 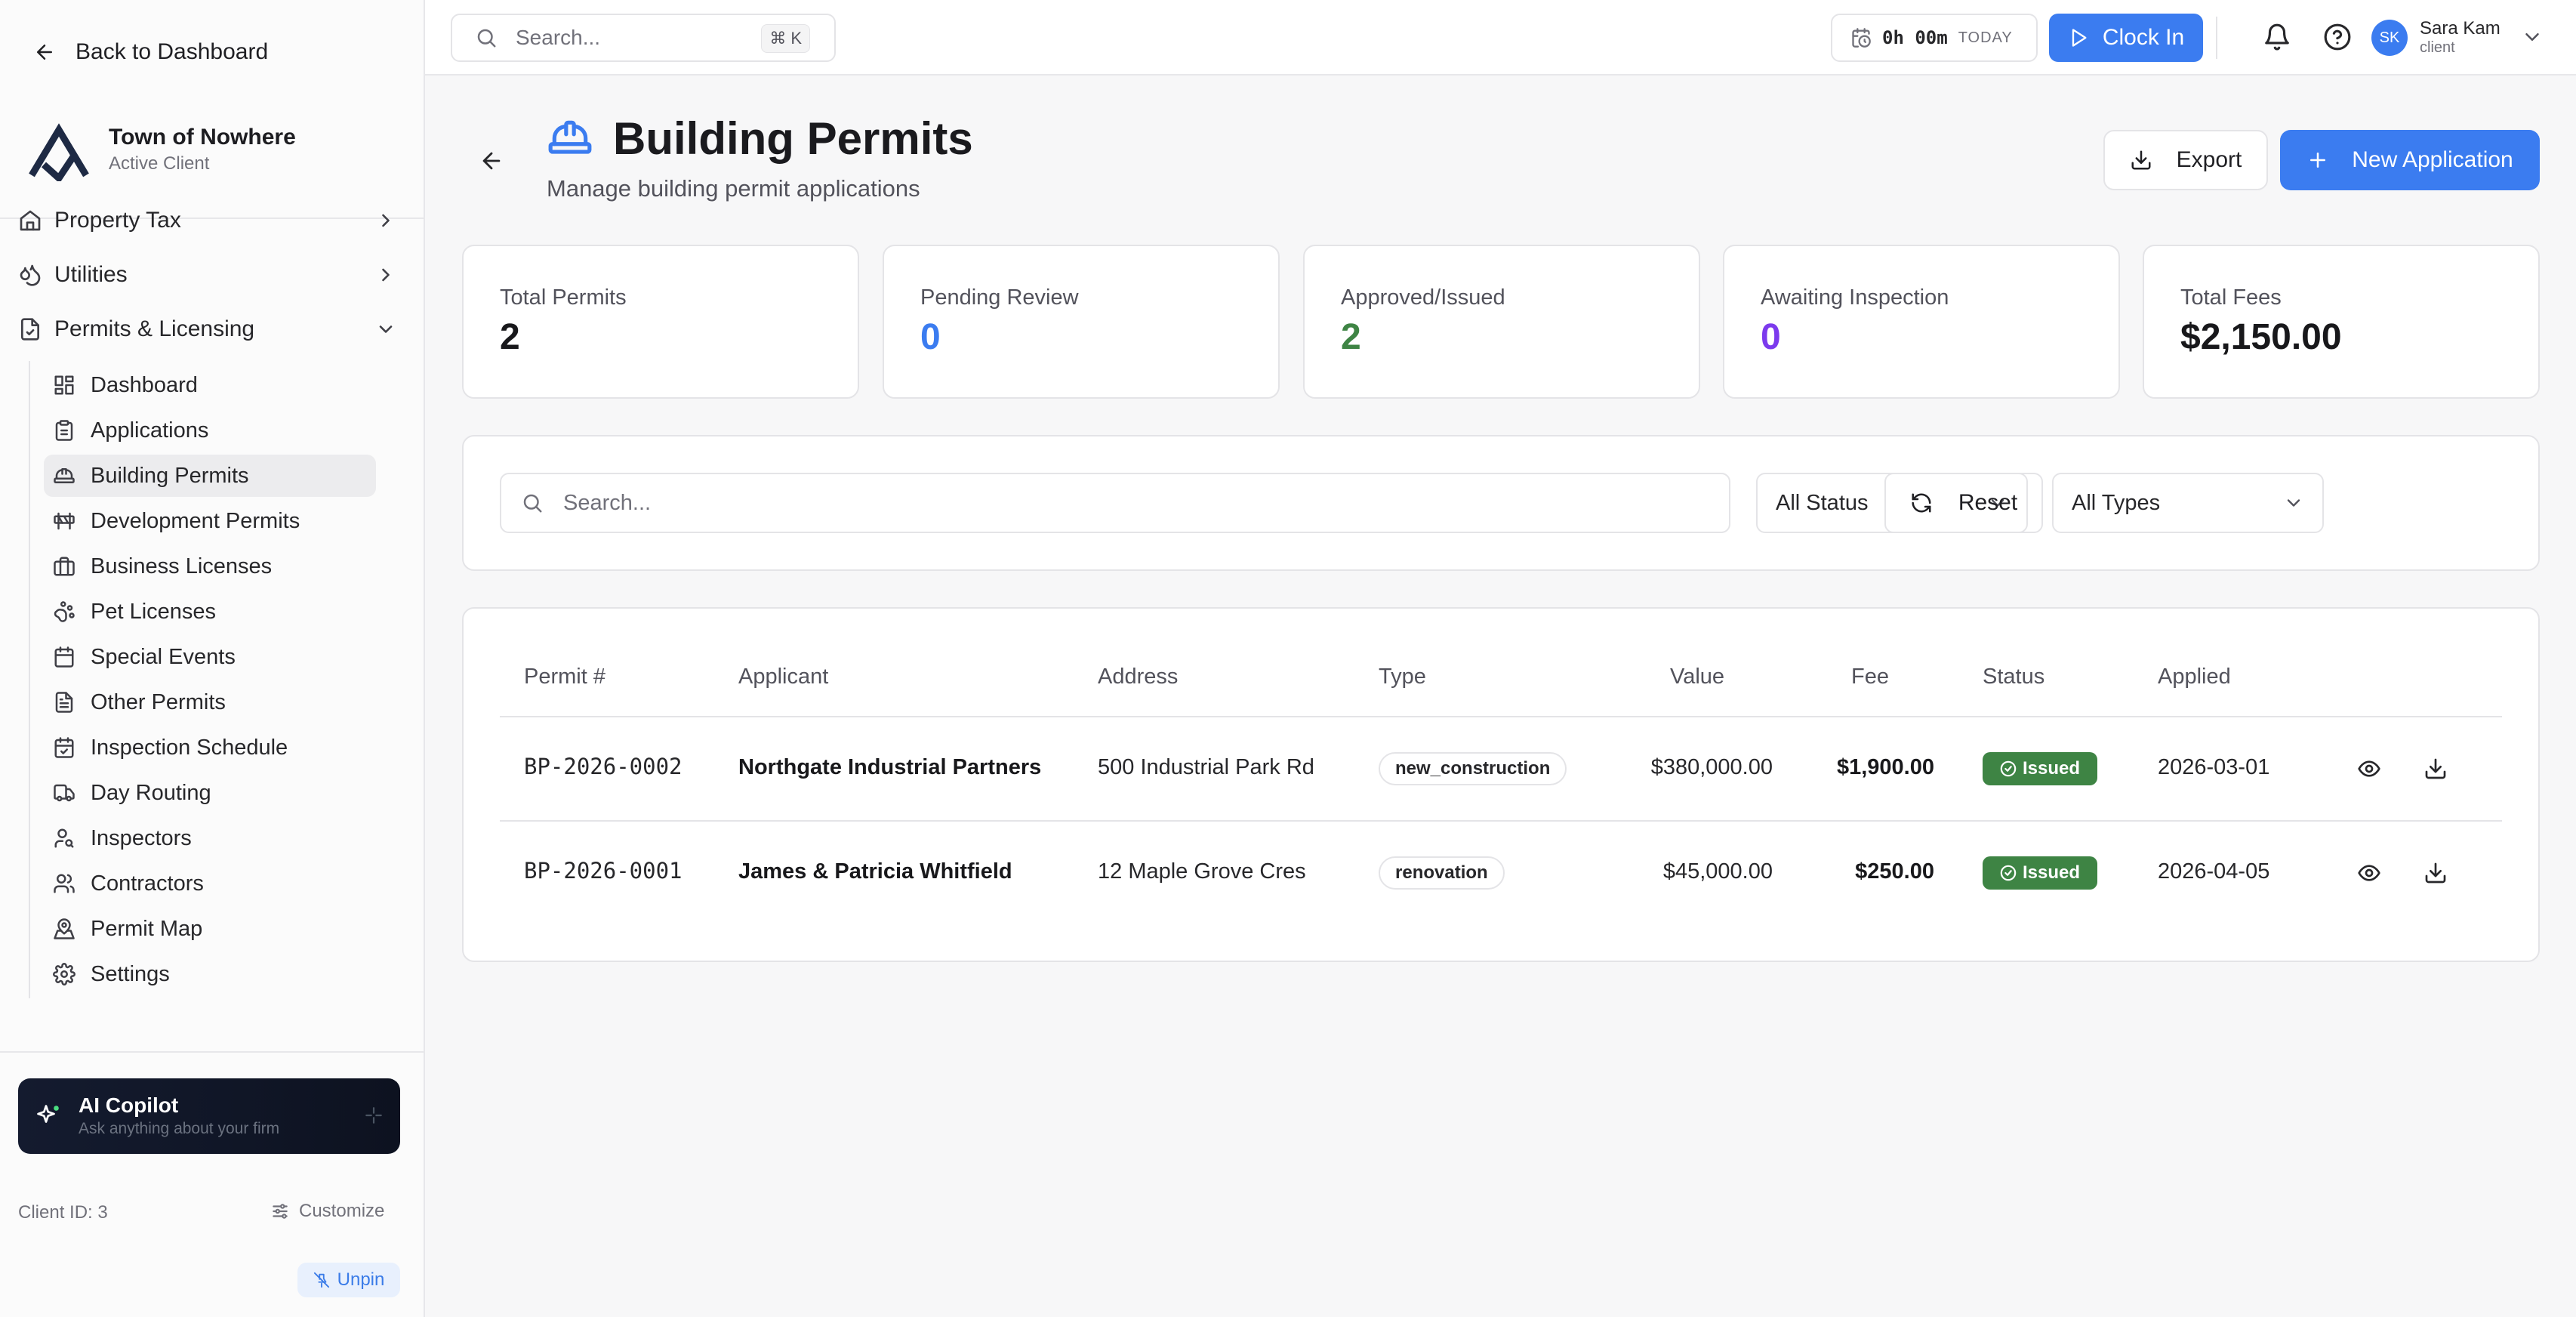 What do you see at coordinates (783, 677) in the screenshot?
I see `column-header-applicant: Applicant` at bounding box center [783, 677].